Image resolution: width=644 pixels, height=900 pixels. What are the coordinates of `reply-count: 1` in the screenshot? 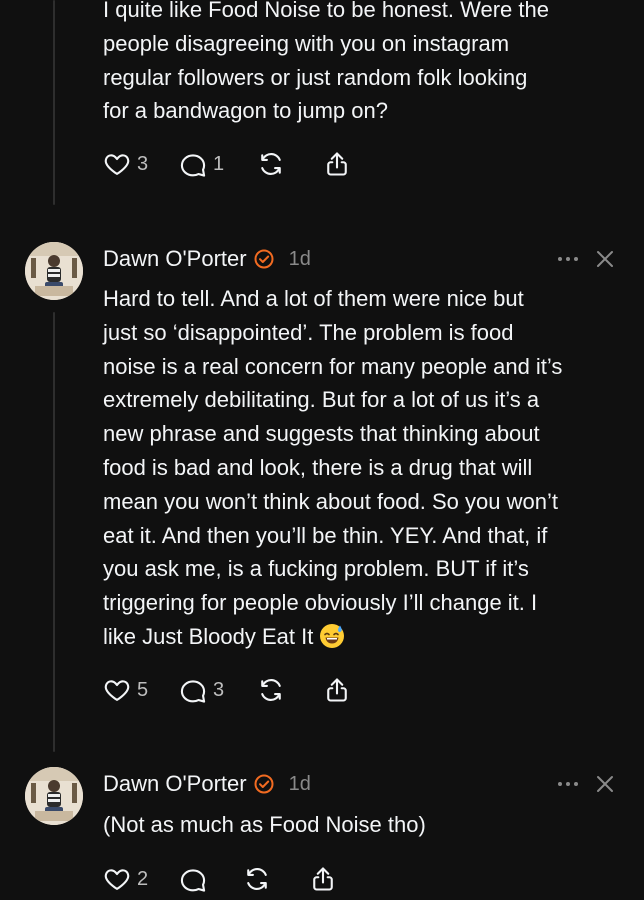 It's located at (219, 163).